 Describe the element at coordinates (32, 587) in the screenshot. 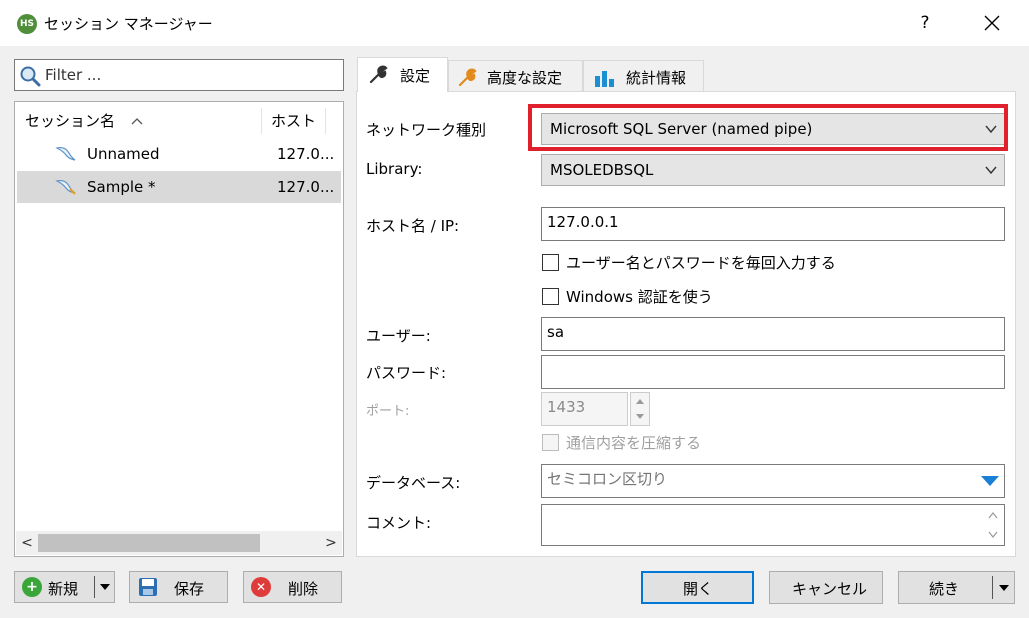

I see `plus-icon: +` at that location.